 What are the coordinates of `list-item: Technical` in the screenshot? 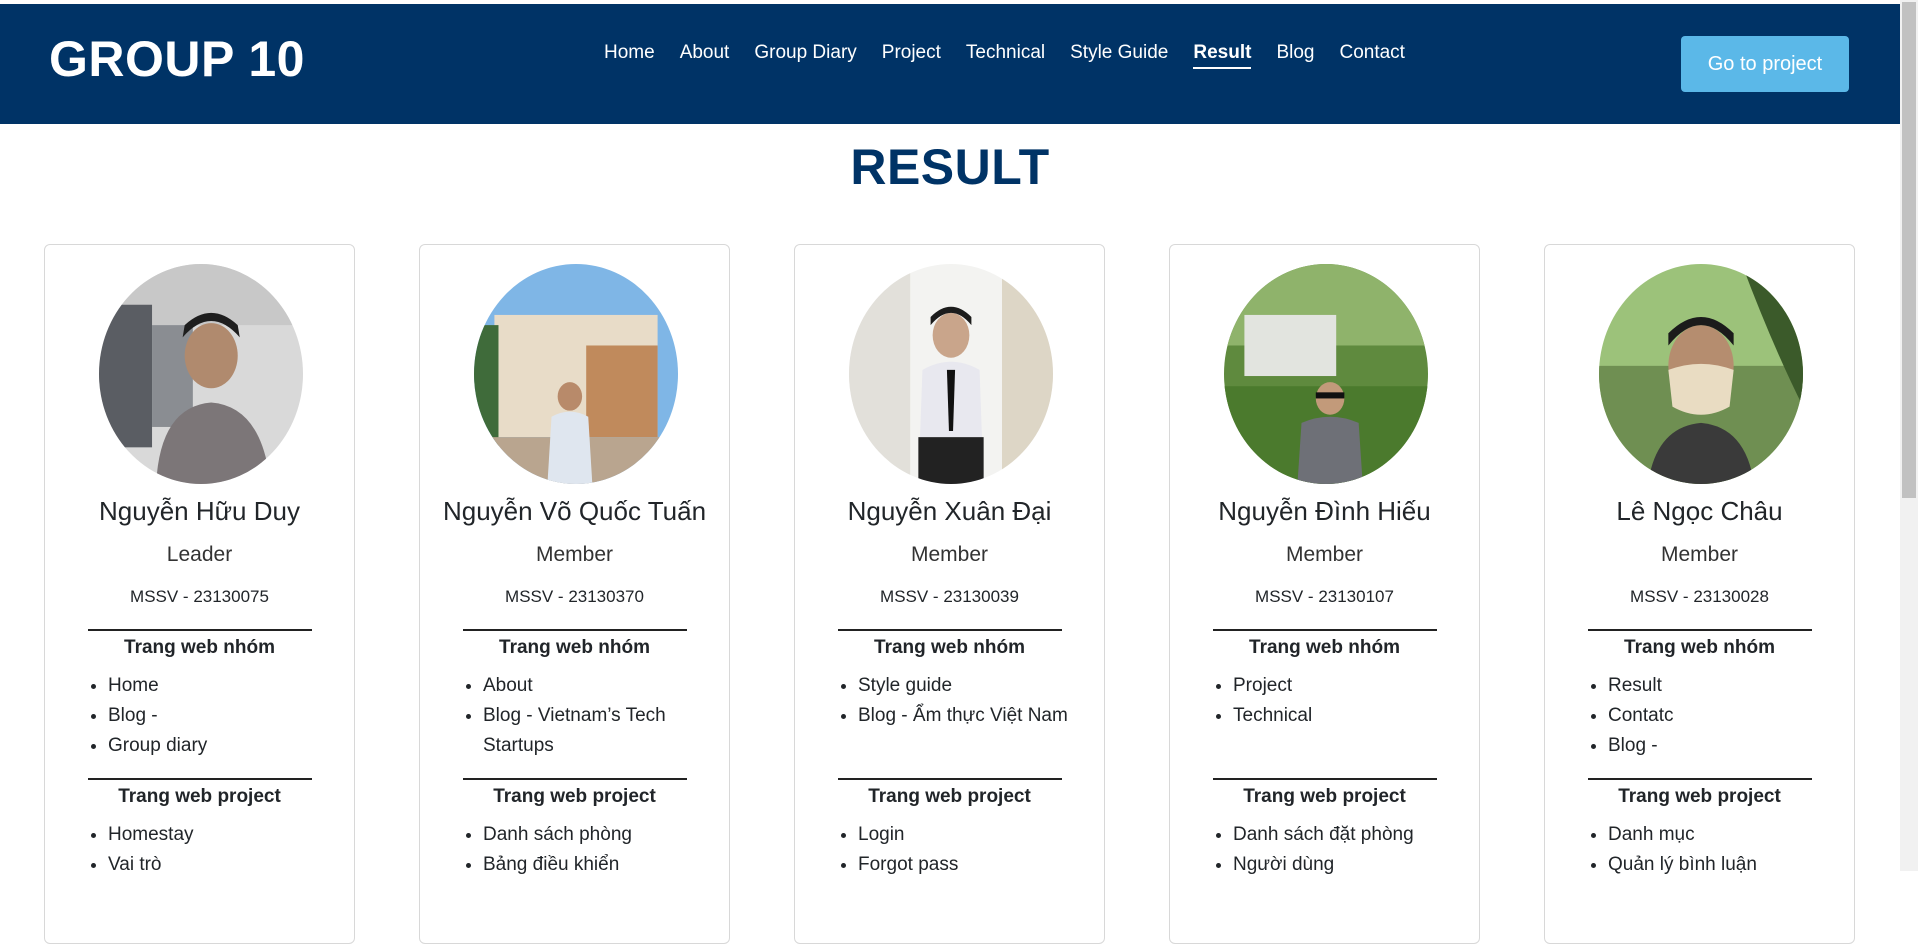 It's located at (1358, 716).